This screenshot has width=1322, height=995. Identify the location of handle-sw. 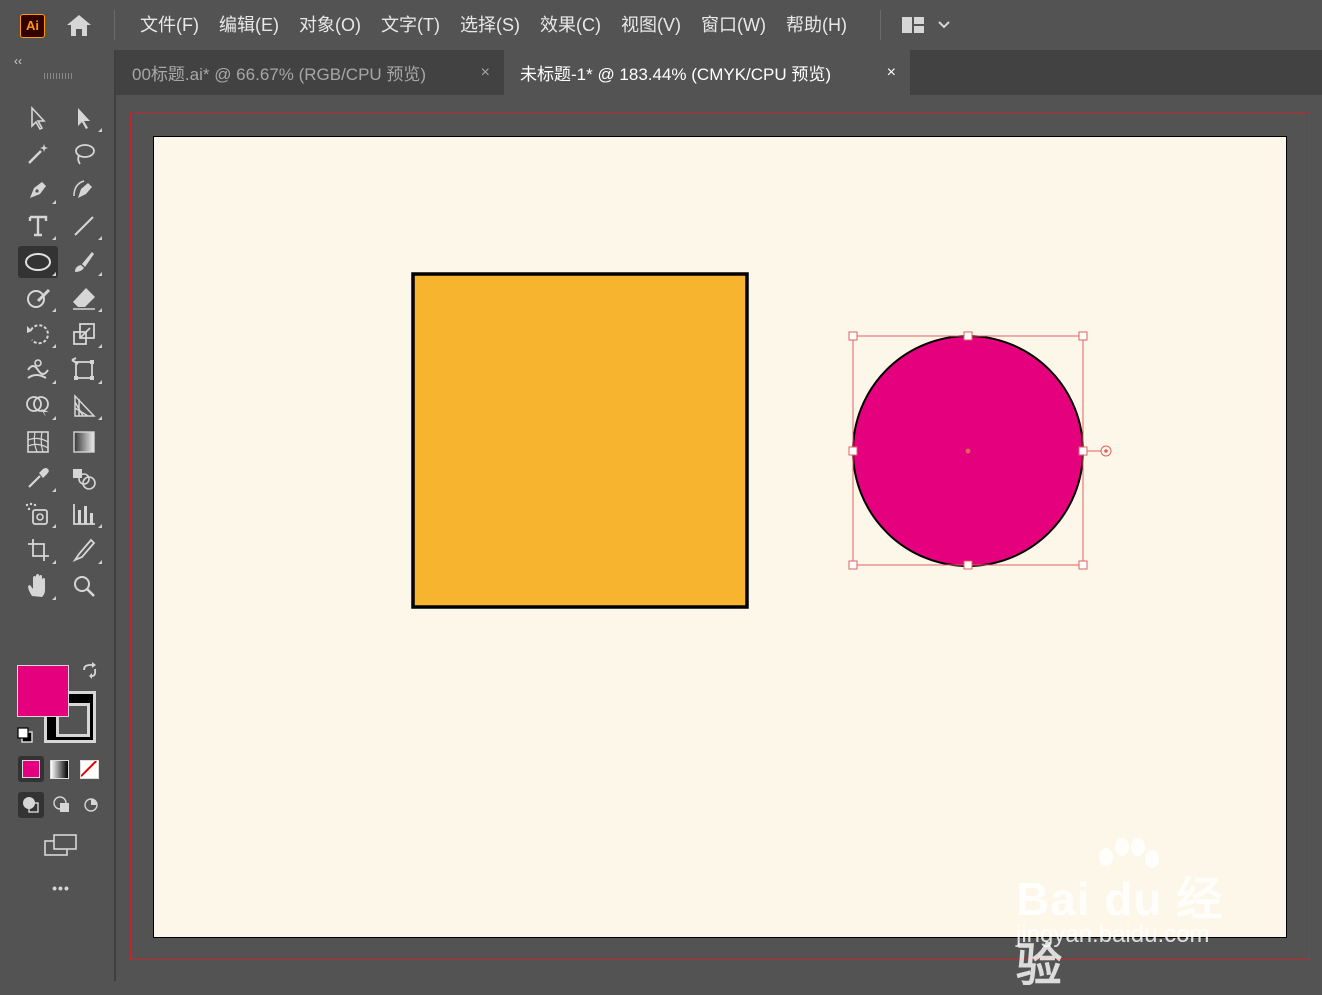
(853, 565).